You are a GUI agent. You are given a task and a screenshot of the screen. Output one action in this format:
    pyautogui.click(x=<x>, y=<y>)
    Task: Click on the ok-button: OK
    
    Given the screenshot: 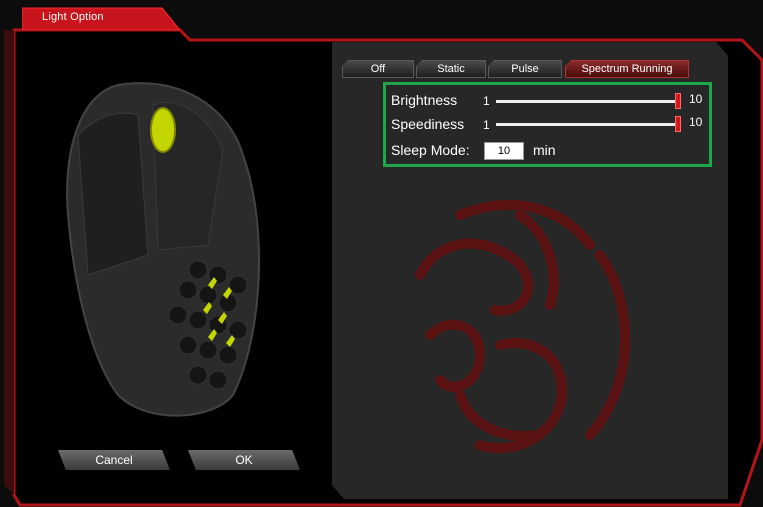 What is the action you would take?
    pyautogui.click(x=244, y=460)
    